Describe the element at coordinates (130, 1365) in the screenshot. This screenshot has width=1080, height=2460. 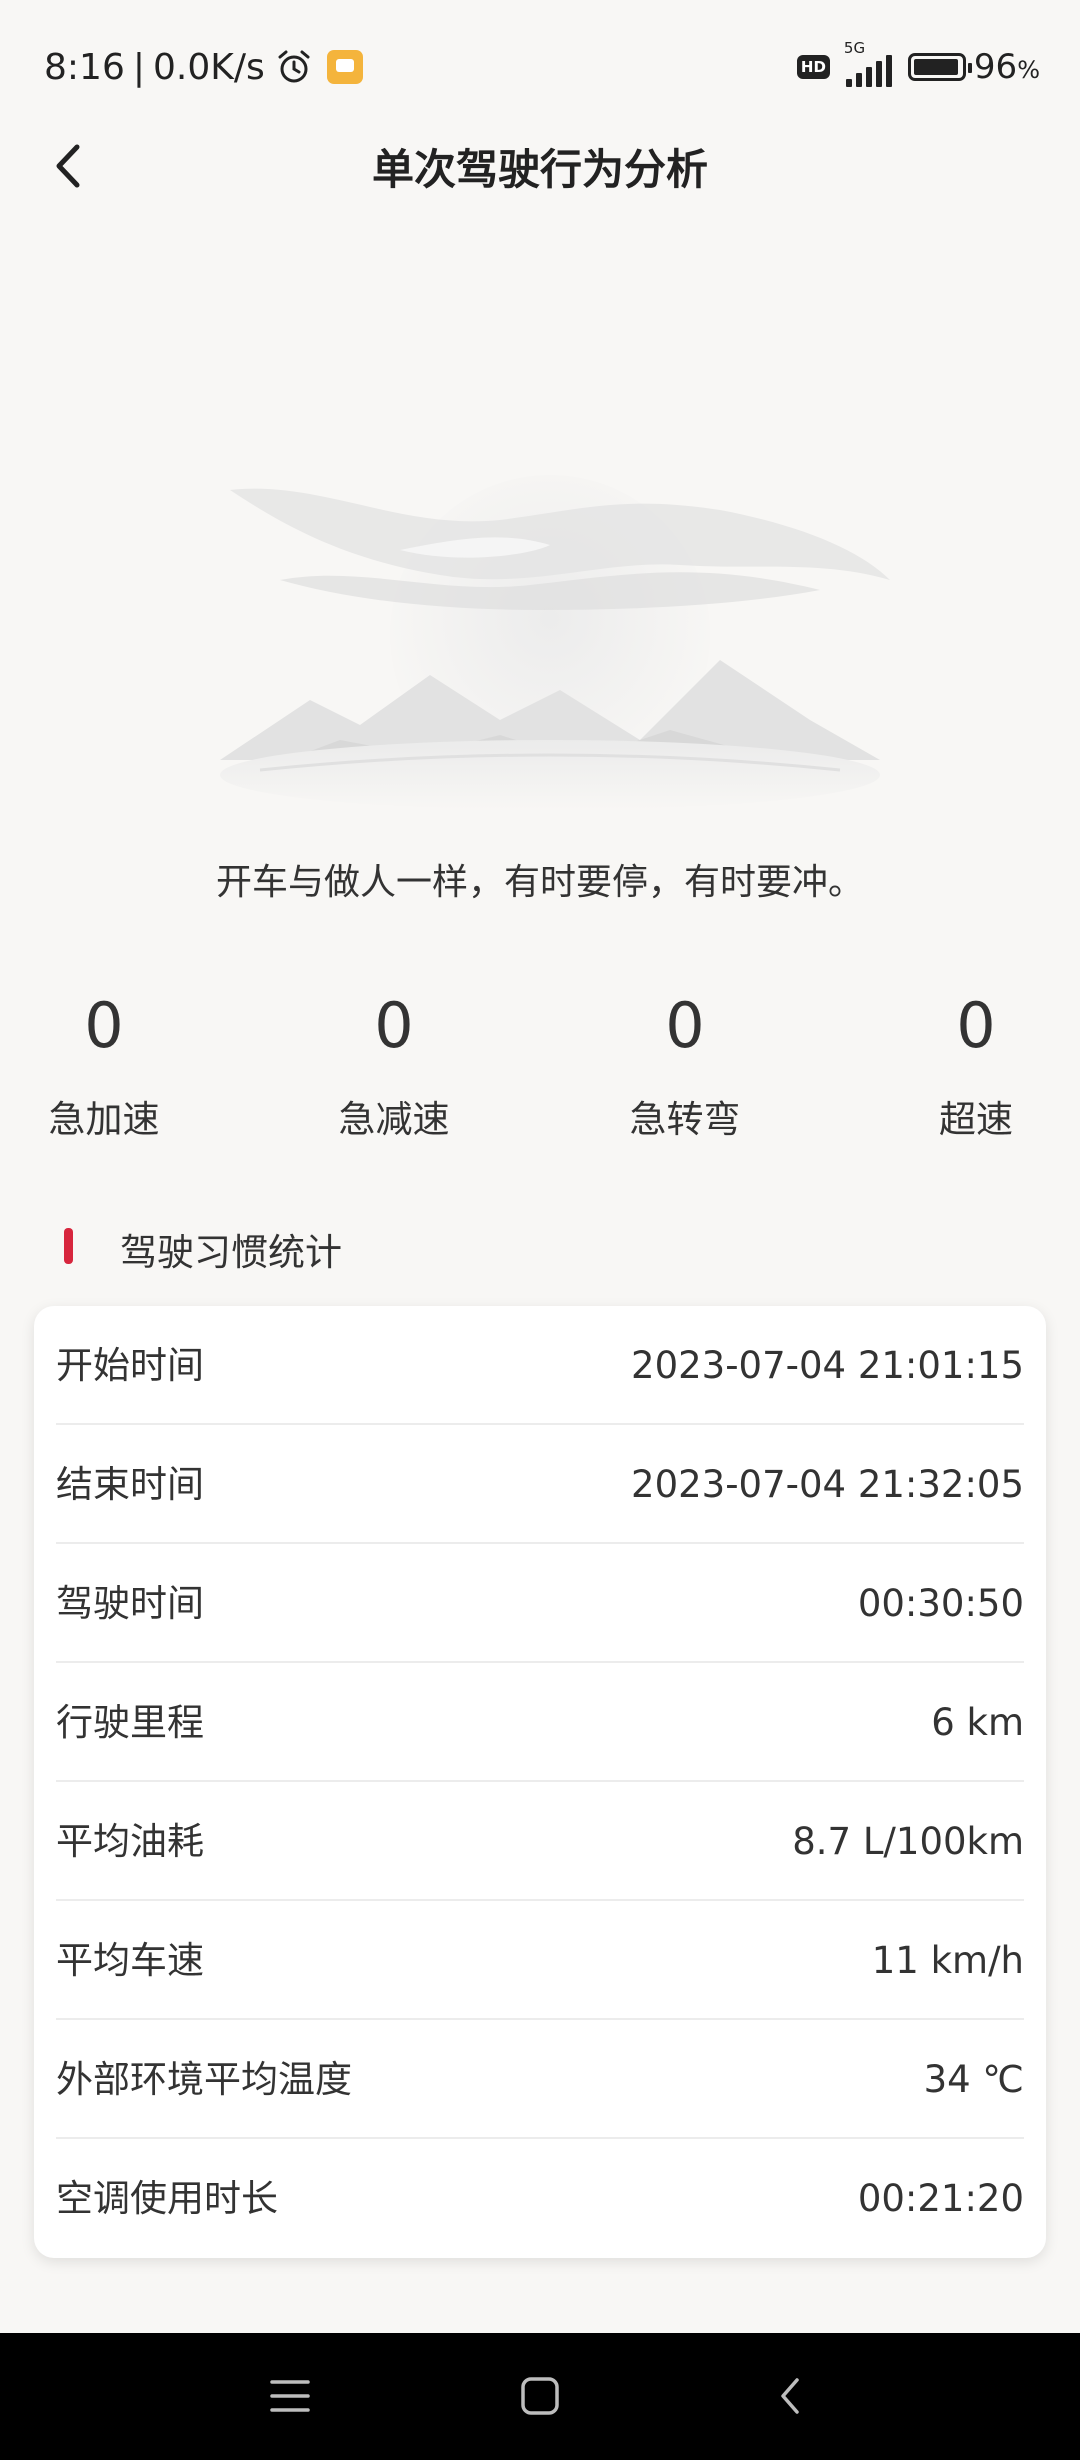
I see `stat-label: 开始时间` at that location.